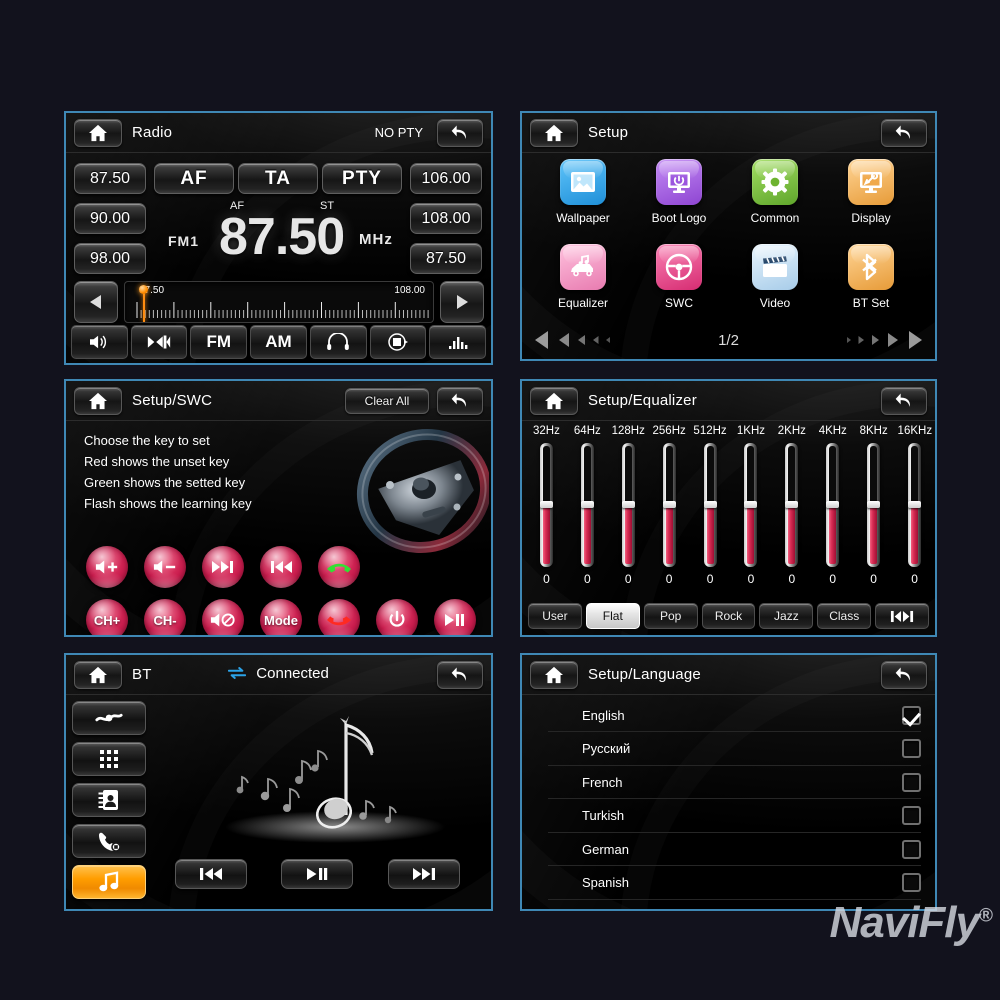 The height and width of the screenshot is (1000, 1000). Describe the element at coordinates (279, 302) in the screenshot. I see `tuning-scale: 87.50 108.00` at that location.